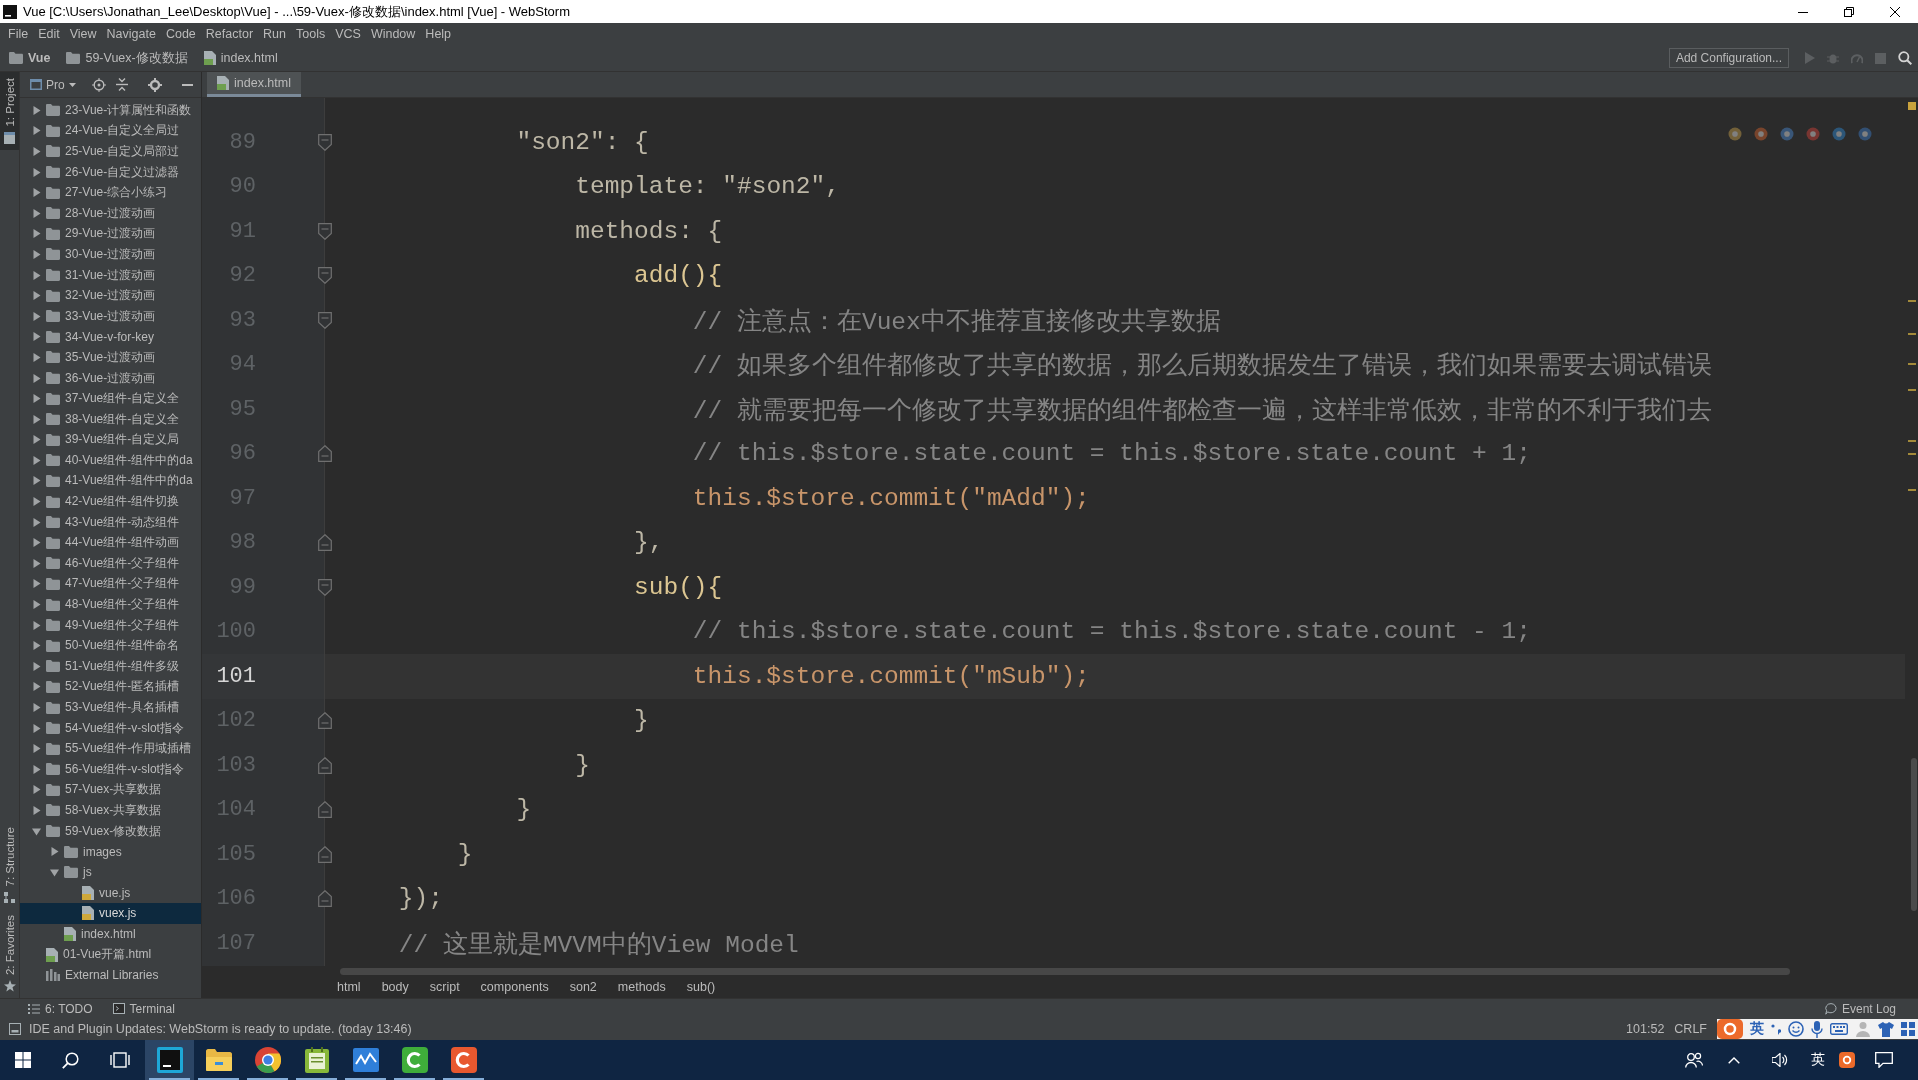 Image resolution: width=1918 pixels, height=1080 pixels. Describe the element at coordinates (127, 58) in the screenshot. I see `breadcrumb-item: 59-Vuex-修改数据` at that location.